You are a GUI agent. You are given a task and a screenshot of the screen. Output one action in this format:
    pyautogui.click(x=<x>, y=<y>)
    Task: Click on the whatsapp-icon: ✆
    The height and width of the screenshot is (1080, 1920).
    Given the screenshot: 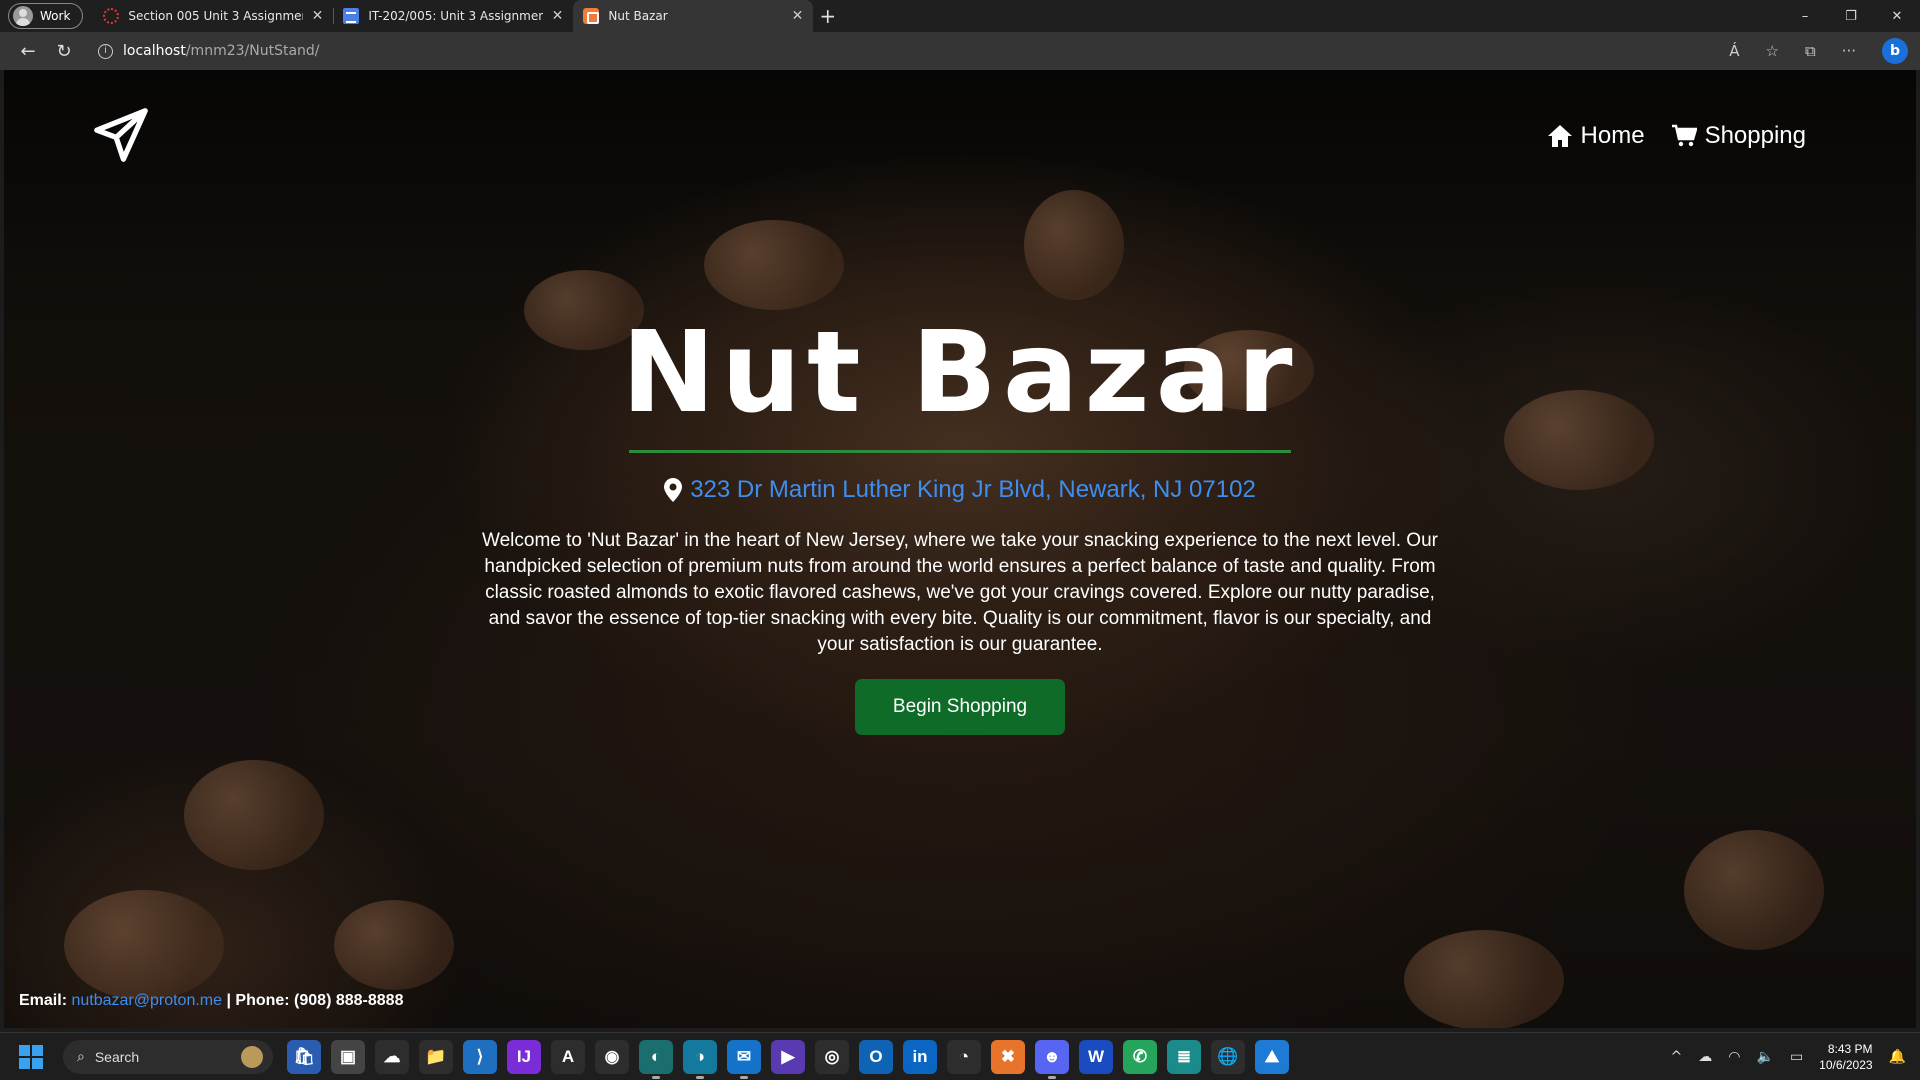 What is the action you would take?
    pyautogui.click(x=1140, y=1056)
    